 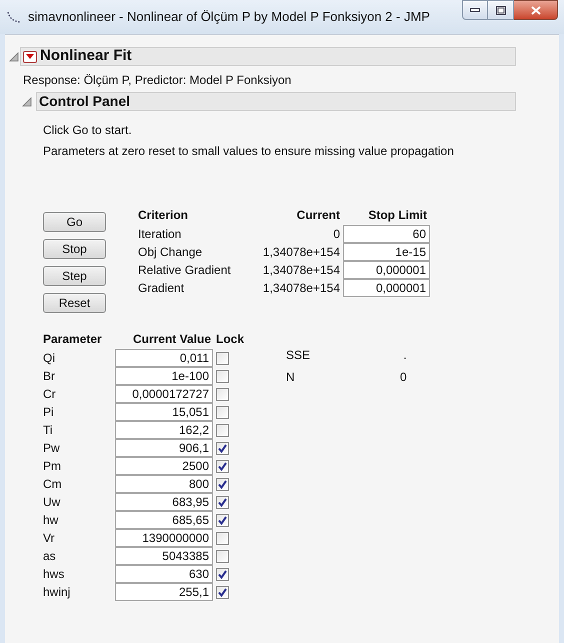 I want to click on caret-icon, so click(x=30, y=56).